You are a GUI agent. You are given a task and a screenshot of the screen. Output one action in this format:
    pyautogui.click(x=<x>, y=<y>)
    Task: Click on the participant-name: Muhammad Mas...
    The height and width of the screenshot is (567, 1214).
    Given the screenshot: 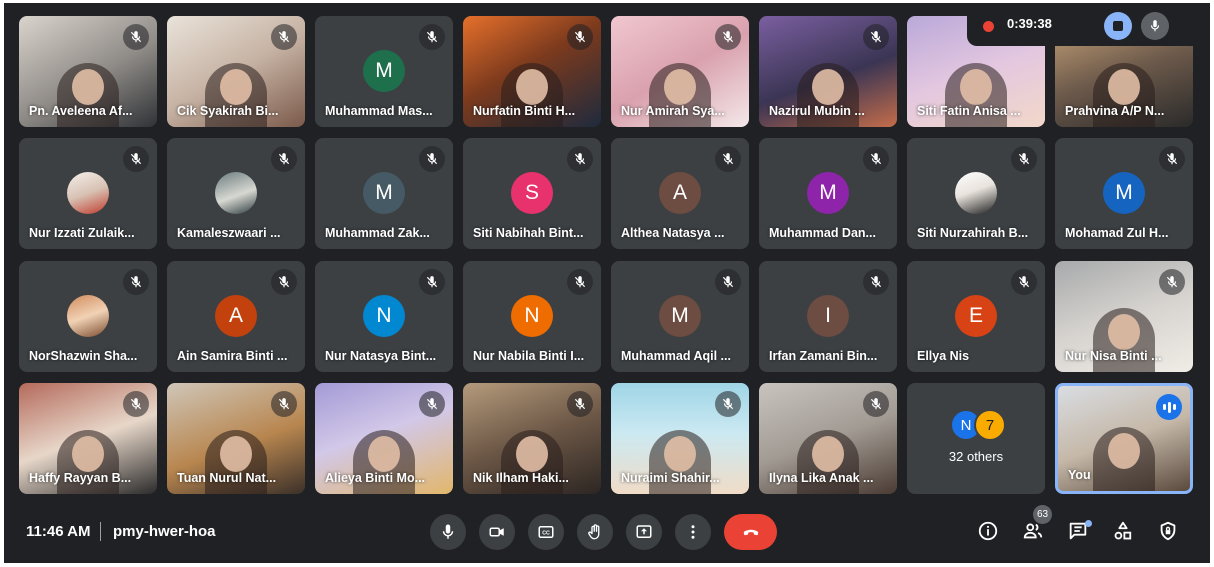 What is the action you would take?
    pyautogui.click(x=379, y=111)
    